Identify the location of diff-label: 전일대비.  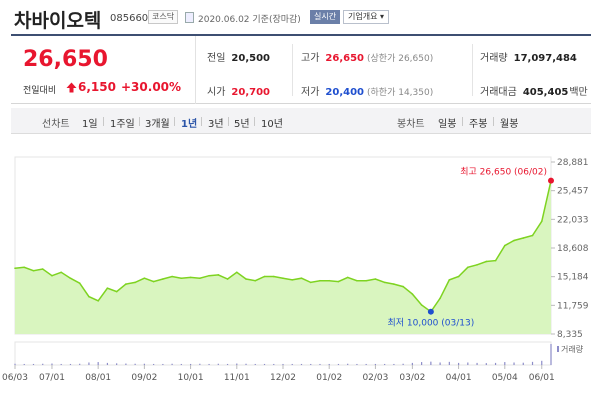
(40, 91).